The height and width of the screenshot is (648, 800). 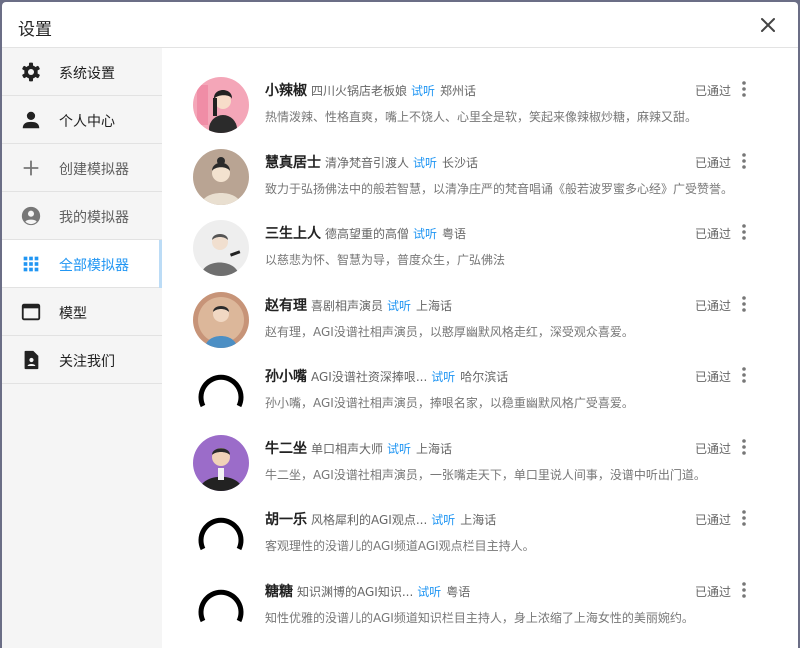 I want to click on name-line: 孙小嘴 AGI没谱社资深捧哏... 试听 哈尔滨话, so click(x=475, y=376).